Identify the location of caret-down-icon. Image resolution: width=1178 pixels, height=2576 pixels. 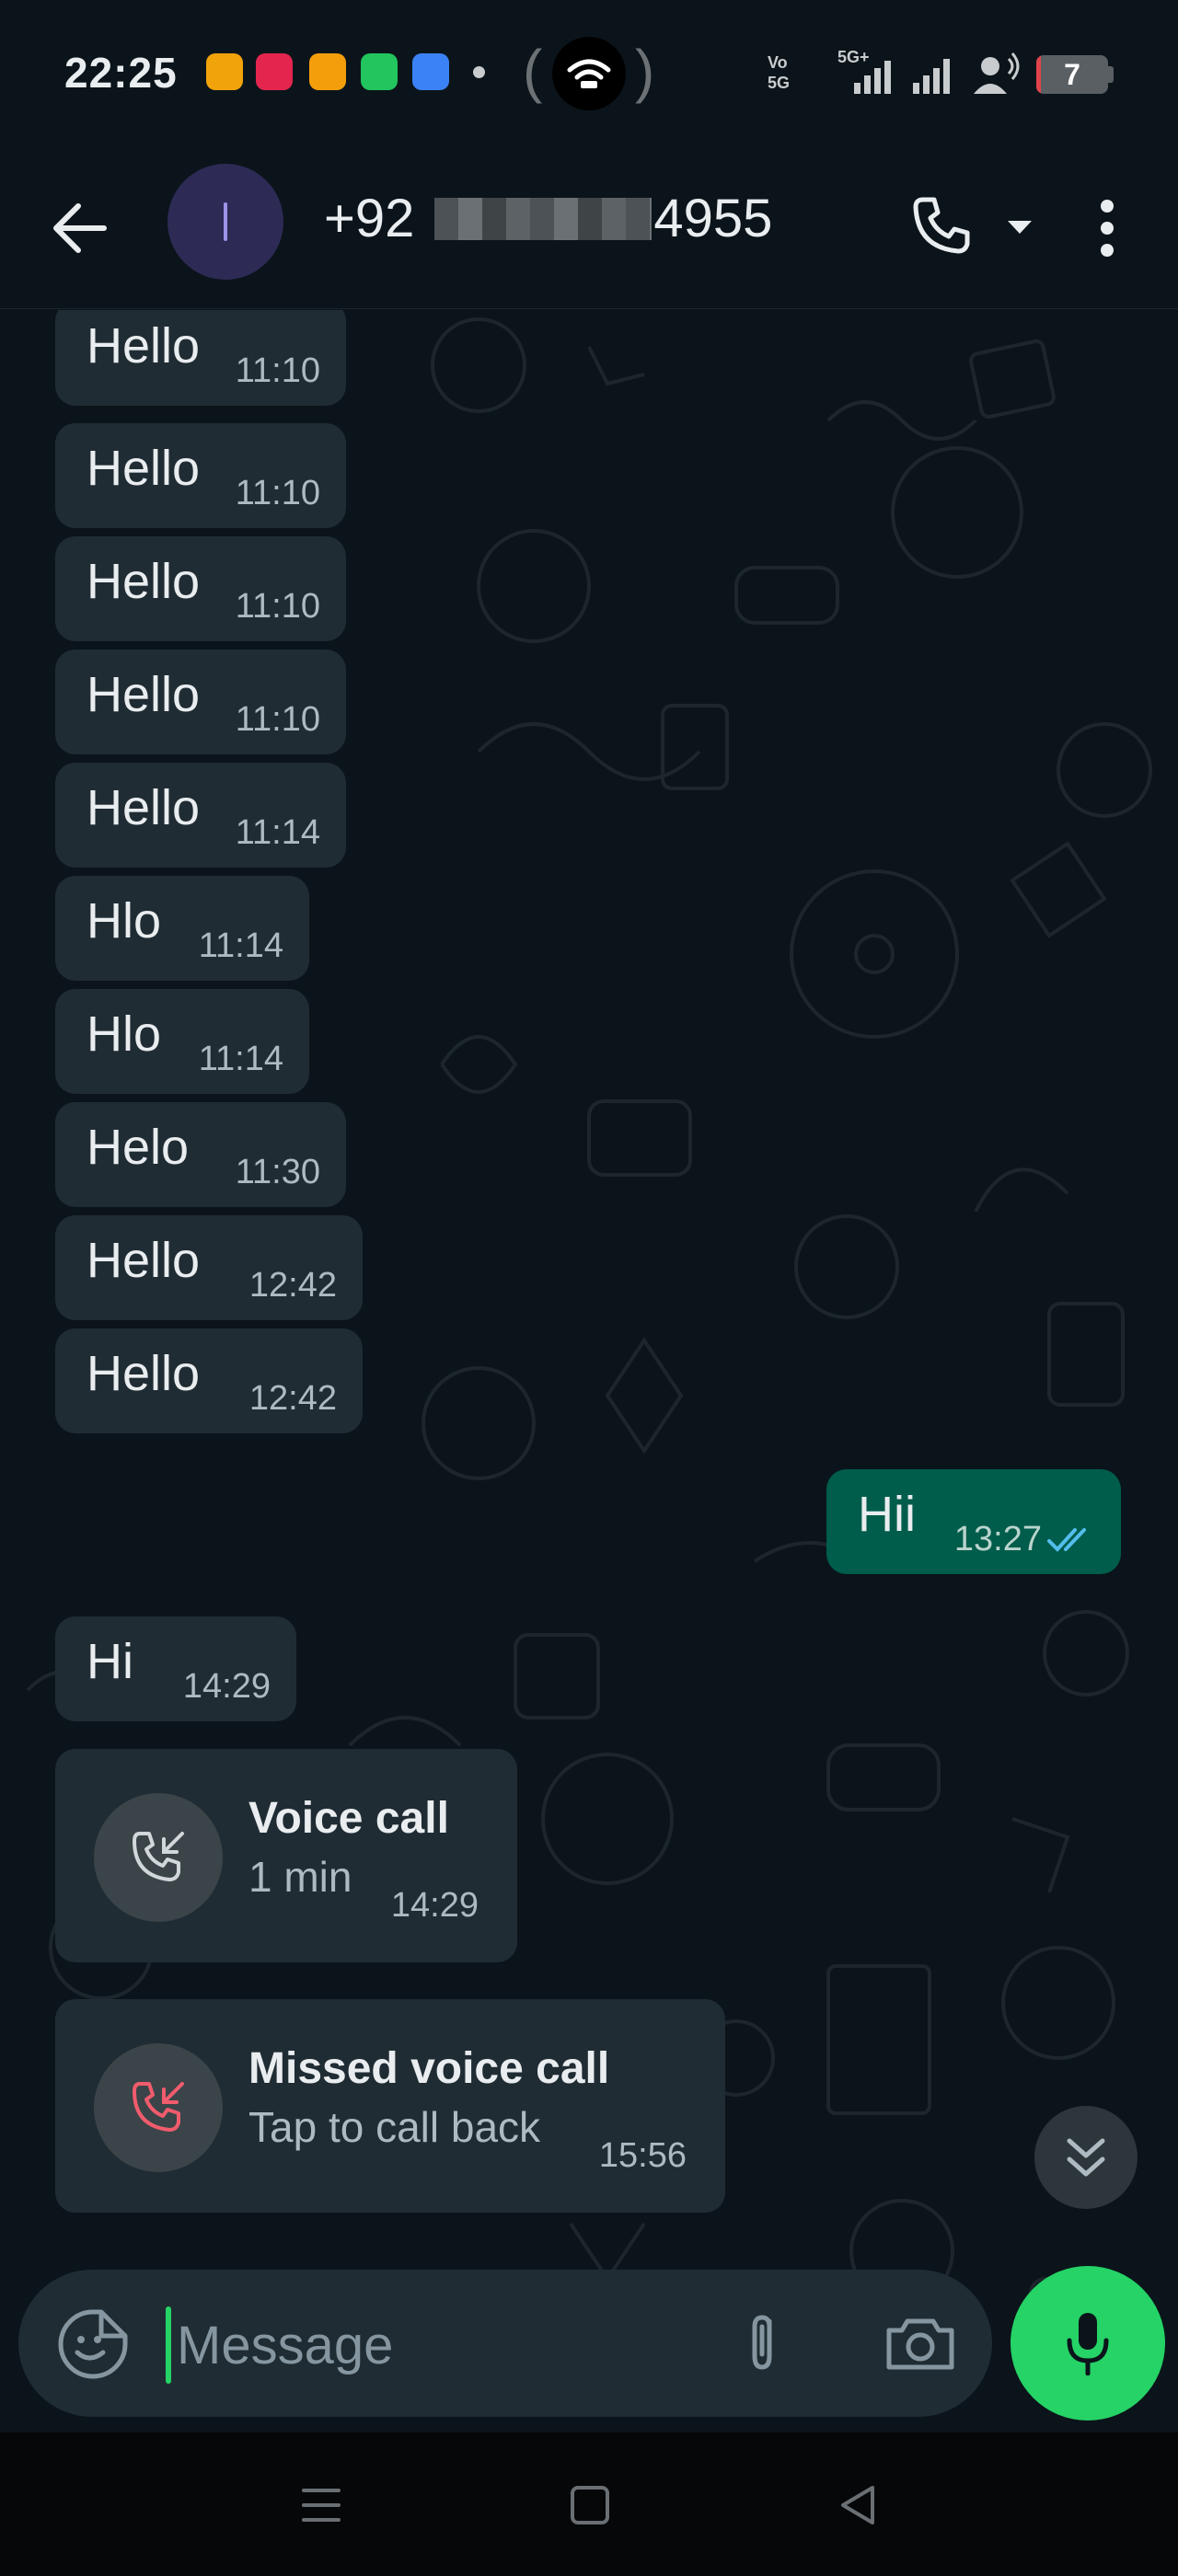
(1020, 227).